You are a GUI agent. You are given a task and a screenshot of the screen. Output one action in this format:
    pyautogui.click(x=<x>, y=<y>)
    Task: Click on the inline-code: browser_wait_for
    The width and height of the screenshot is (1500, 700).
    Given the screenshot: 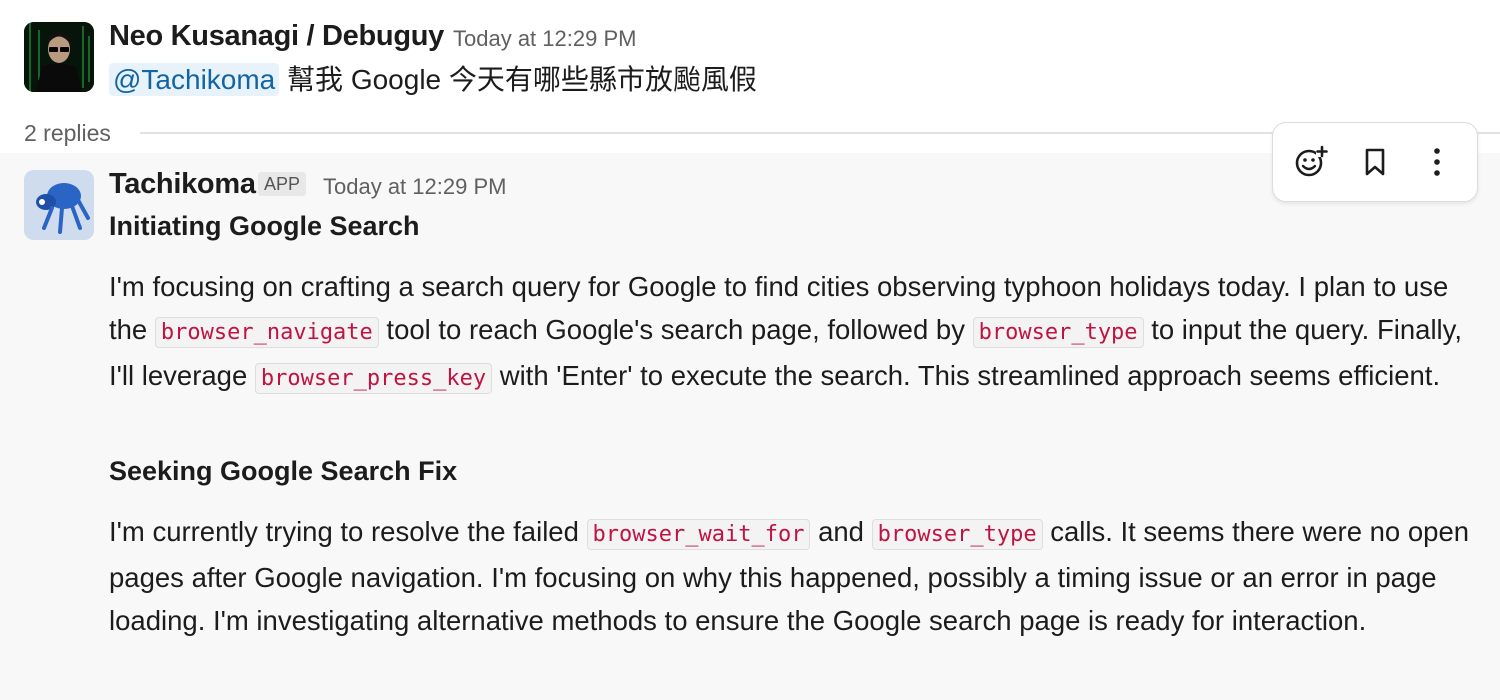 What is the action you would take?
    pyautogui.click(x=698, y=534)
    